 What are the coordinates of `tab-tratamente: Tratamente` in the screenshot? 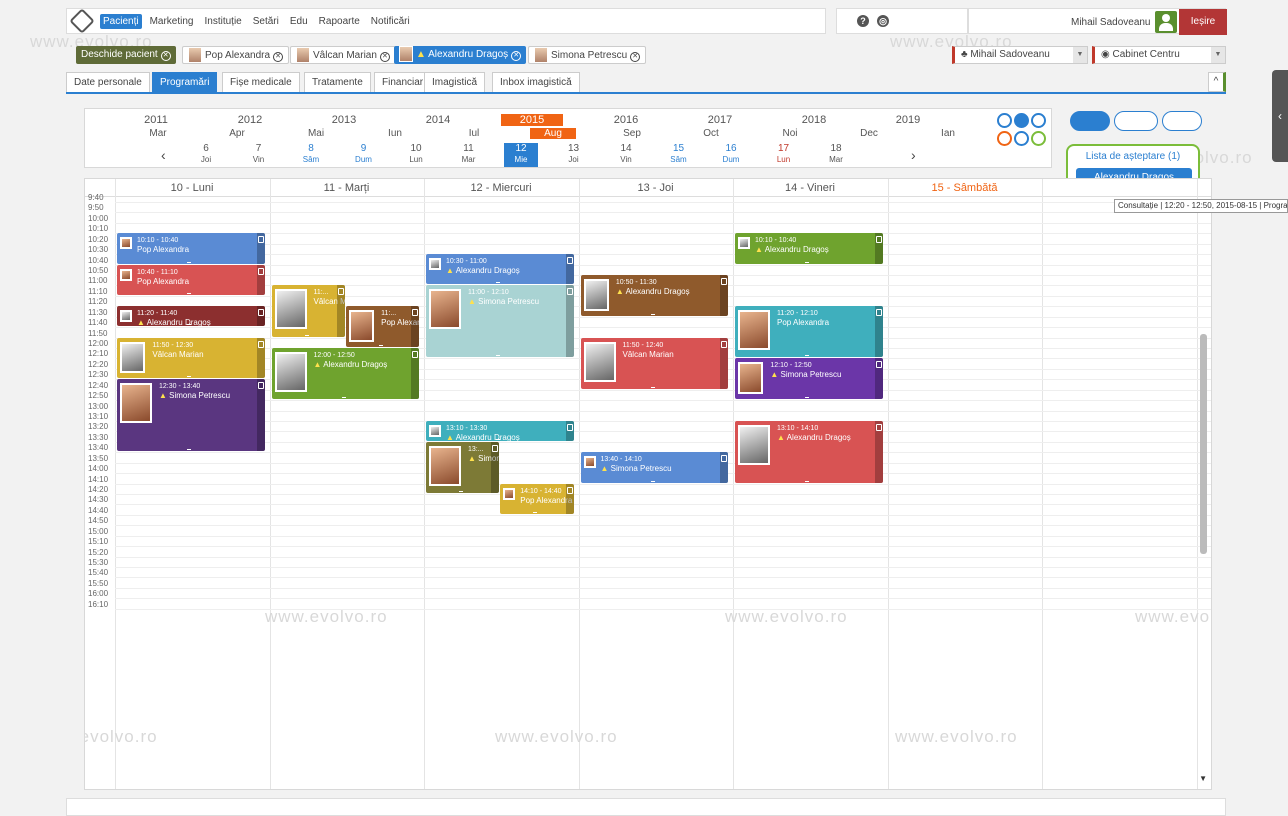 It's located at (337, 82).